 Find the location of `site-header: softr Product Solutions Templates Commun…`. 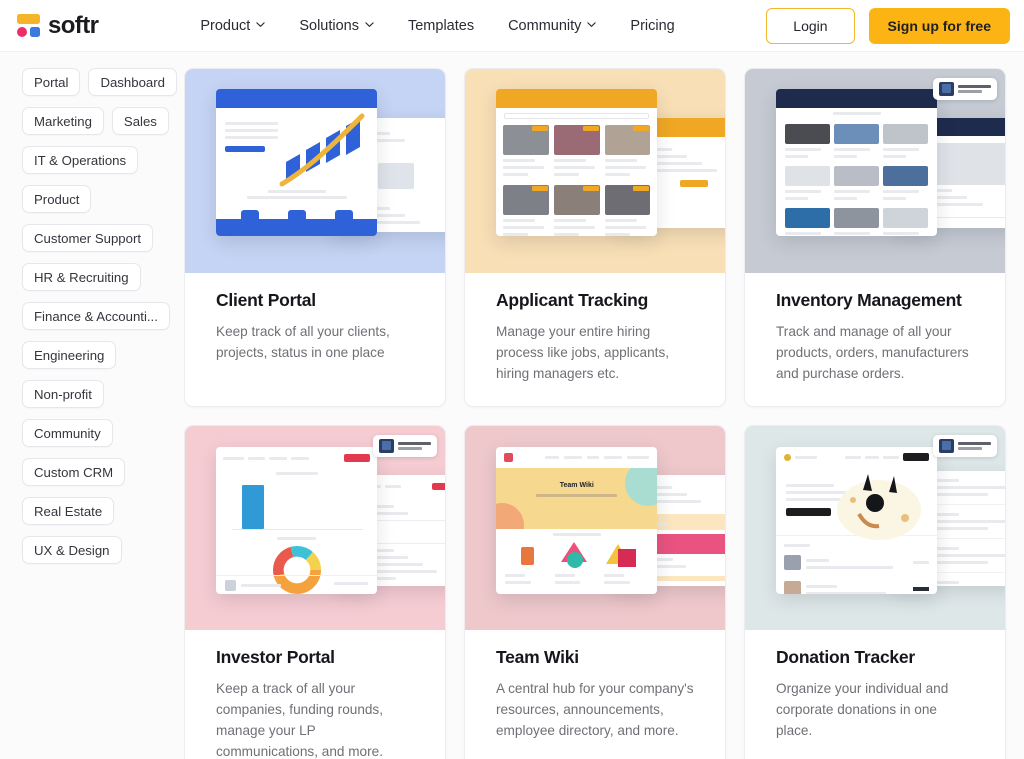

site-header: softr Product Solutions Templates Commun… is located at coordinates (512, 26).